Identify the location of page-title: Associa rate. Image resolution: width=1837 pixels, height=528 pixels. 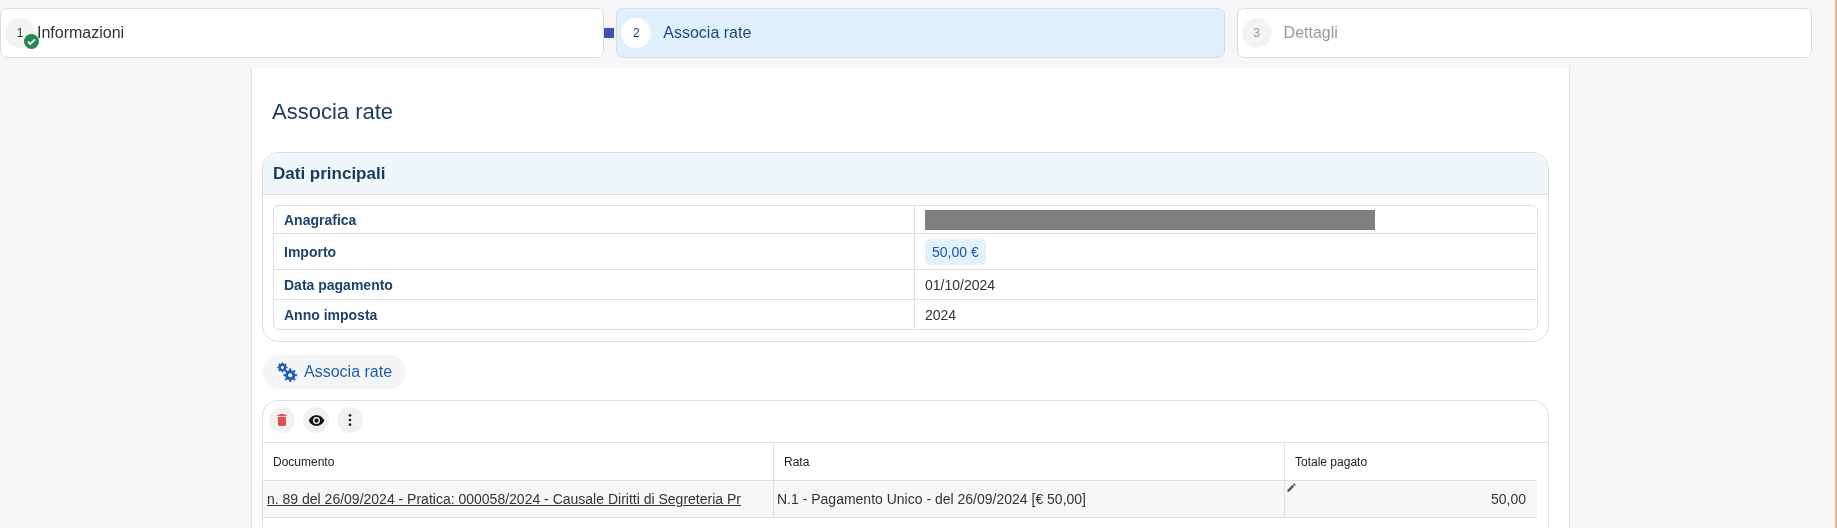
(333, 112).